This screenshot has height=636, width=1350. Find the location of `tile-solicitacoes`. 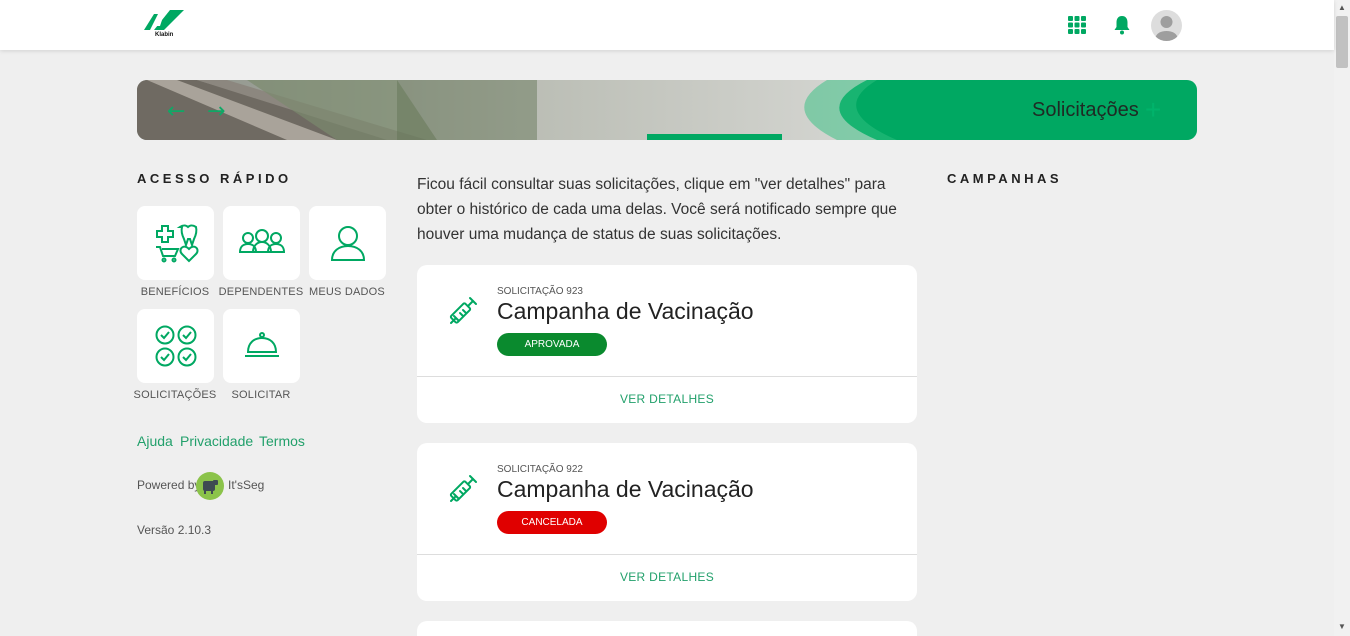

tile-solicitacoes is located at coordinates (175, 346).